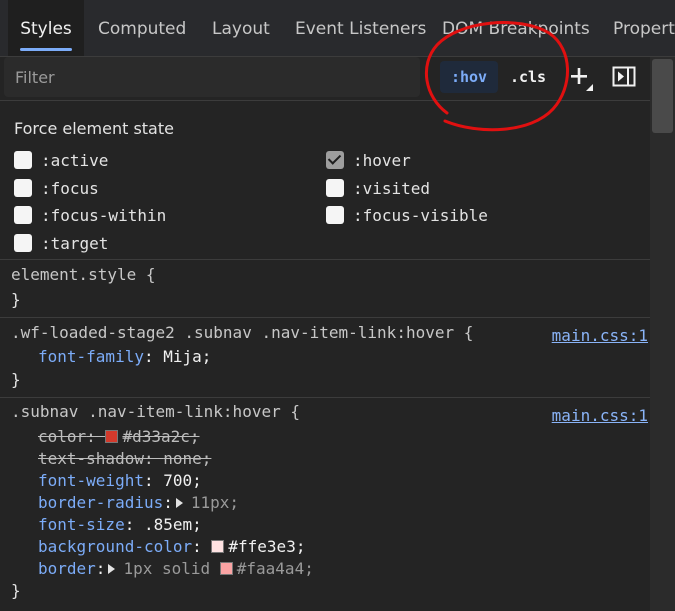 This screenshot has height=611, width=675. What do you see at coordinates (100, 502) in the screenshot?
I see `property-name: border-radius` at bounding box center [100, 502].